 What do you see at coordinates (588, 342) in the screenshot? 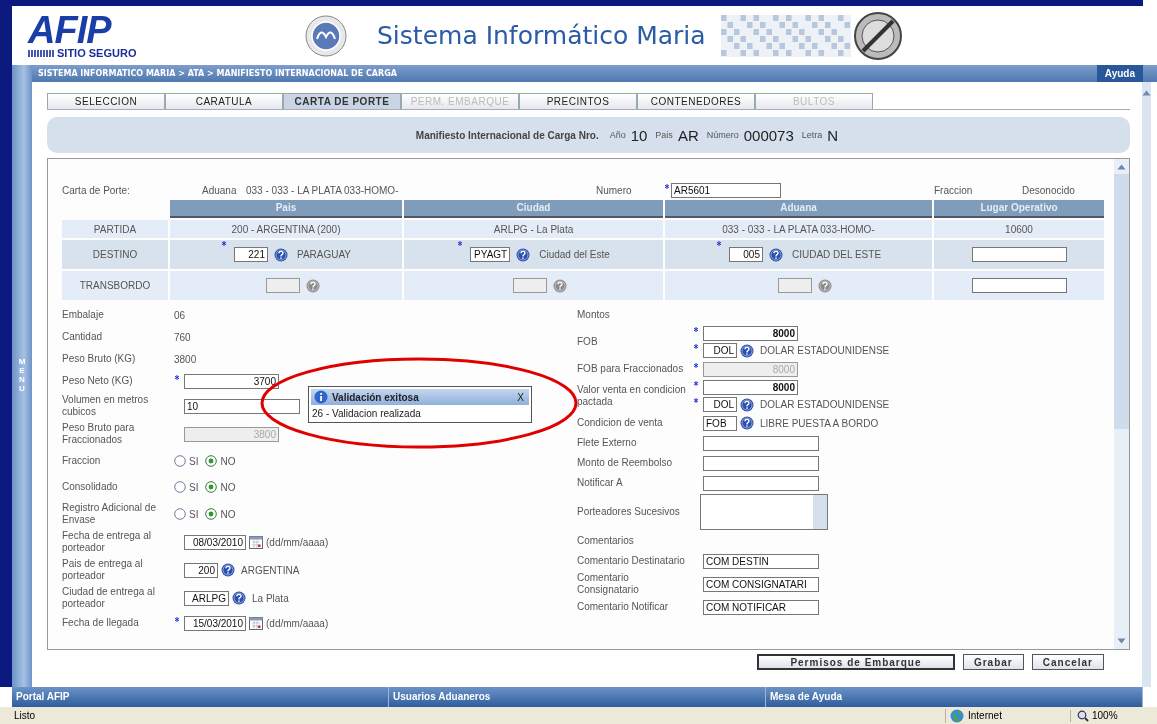
I see `field-label: FOB` at bounding box center [588, 342].